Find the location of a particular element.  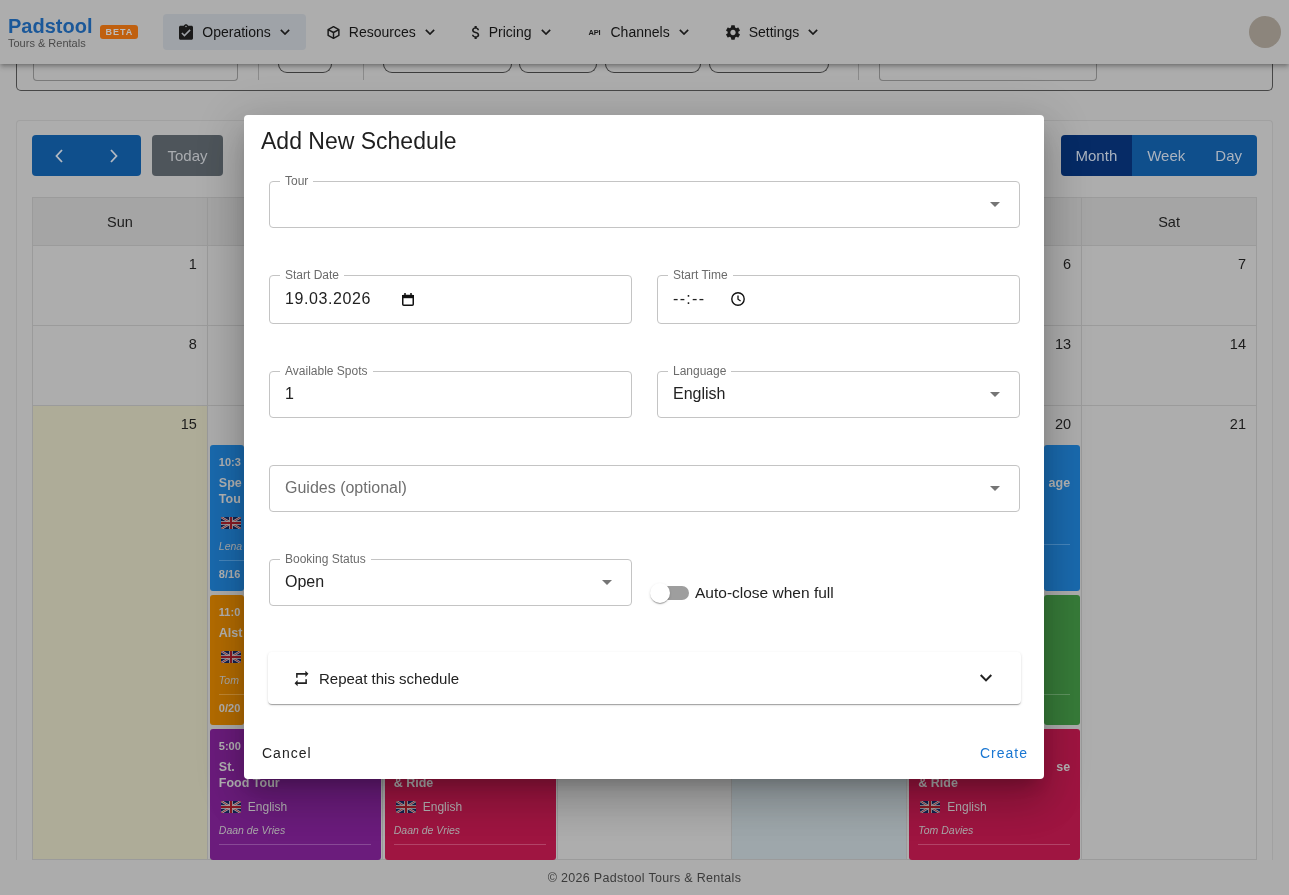

chevron-left-icon is located at coordinates (59, 155).